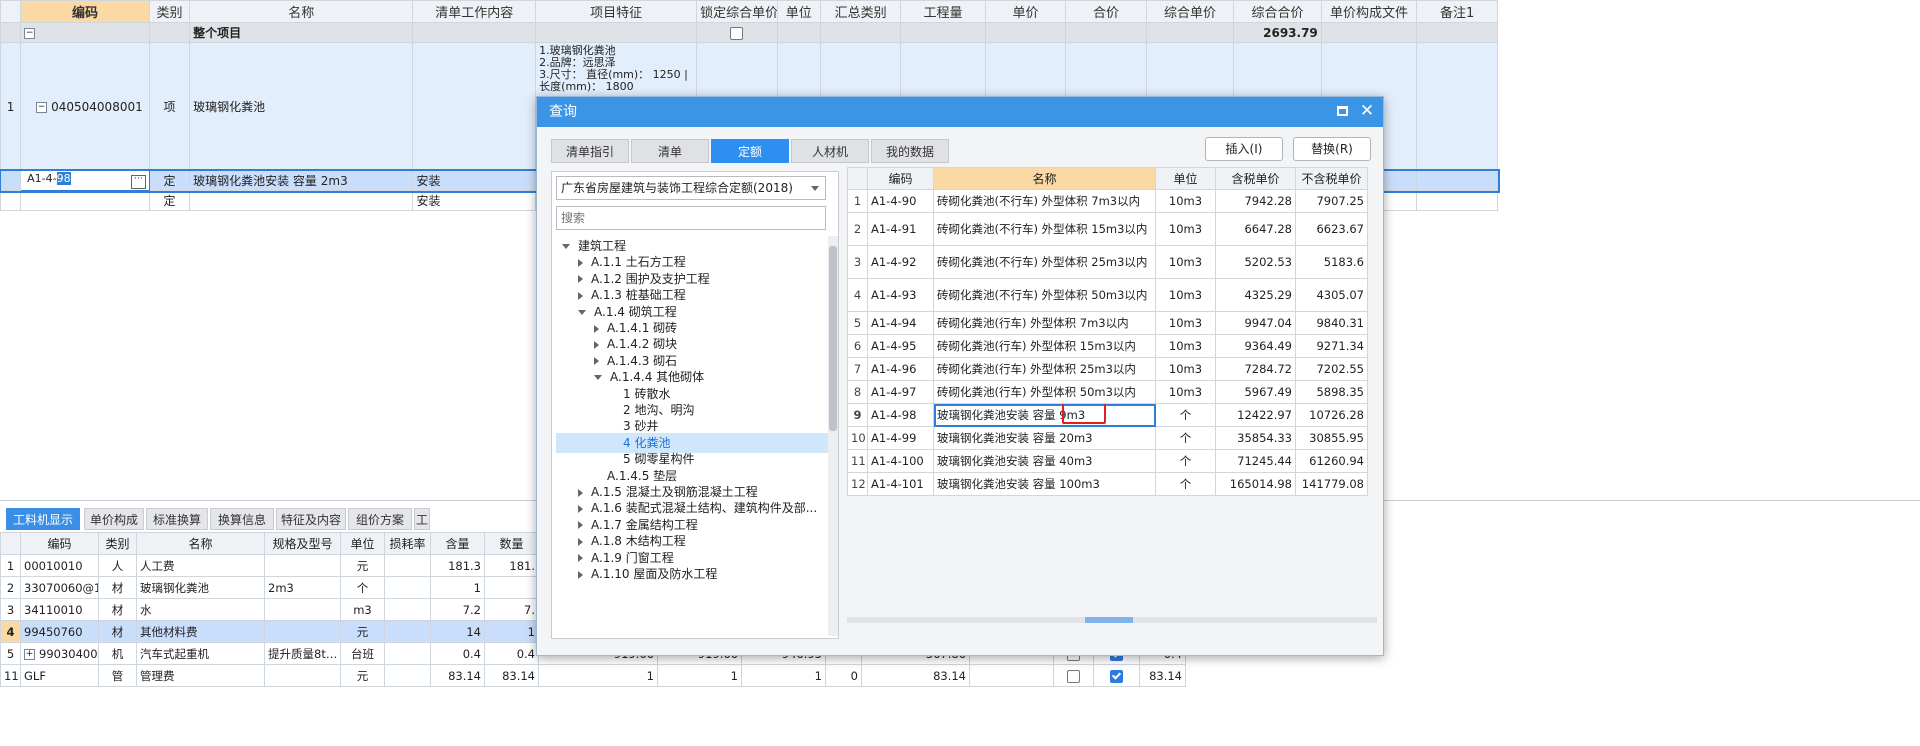 The width and height of the screenshot is (1920, 746). What do you see at coordinates (1255, 438) in the screenshot?
I see `quota-cell-tax: 35854.33` at bounding box center [1255, 438].